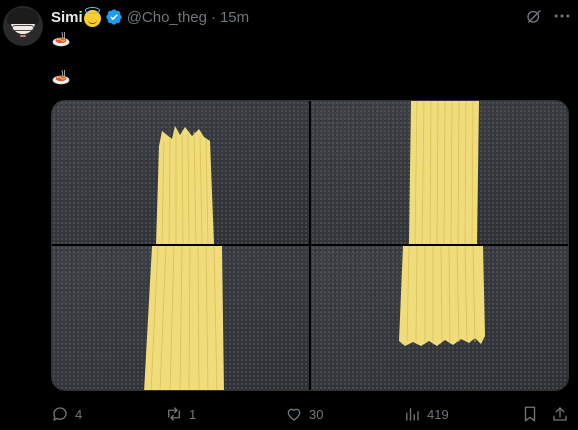 The image size is (578, 430). I want to click on repost-count: 1, so click(193, 414).